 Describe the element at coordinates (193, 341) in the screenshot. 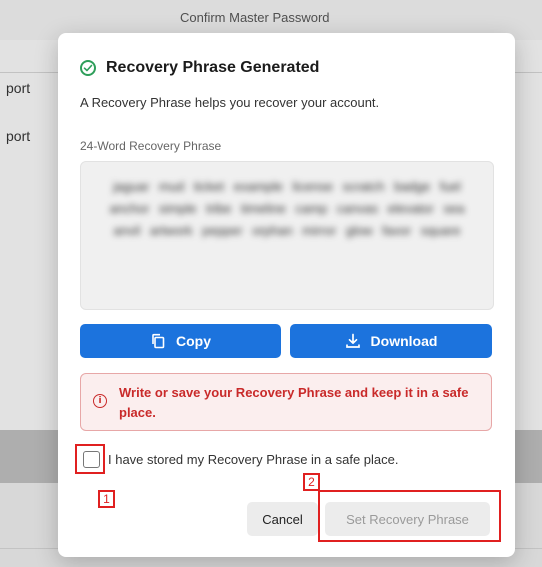

I see `copy-button-label: Copy` at that location.